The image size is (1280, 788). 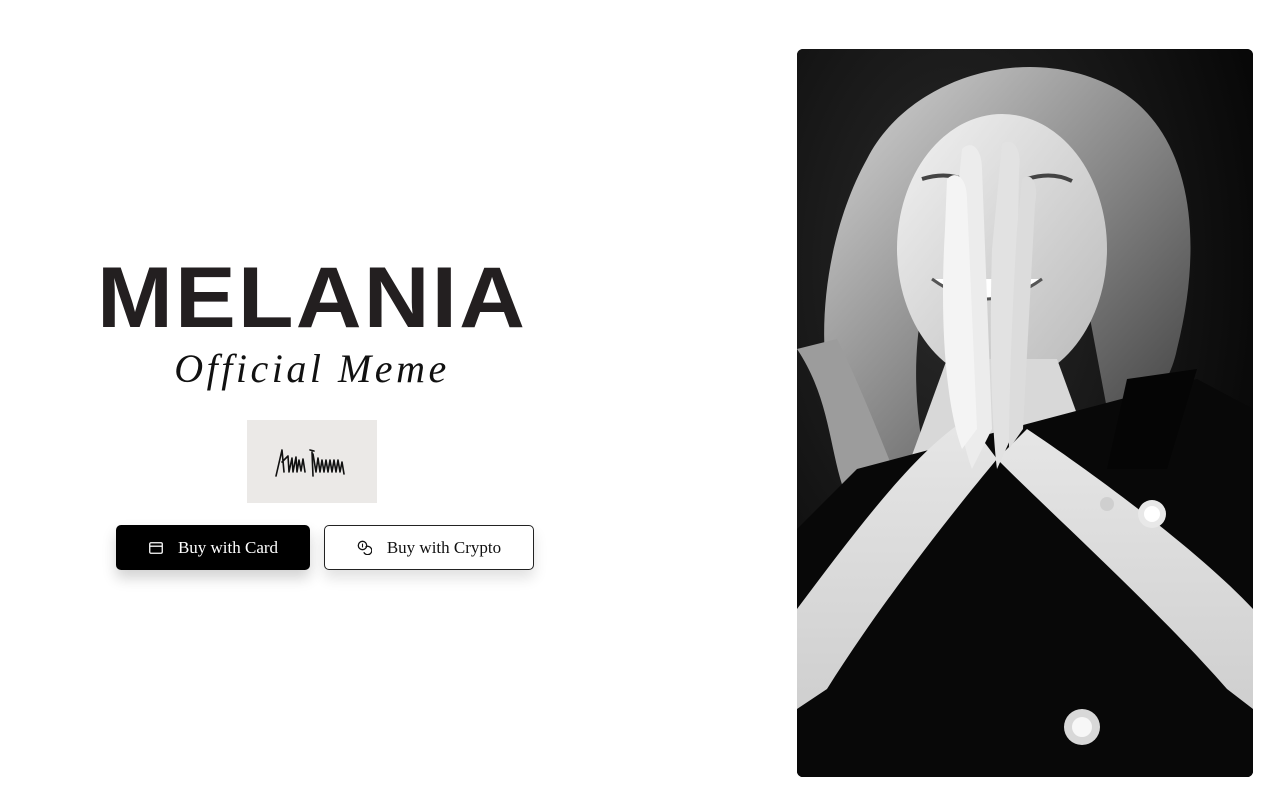 I want to click on hero-section: MELANIA Official Meme, so click(x=316, y=379).